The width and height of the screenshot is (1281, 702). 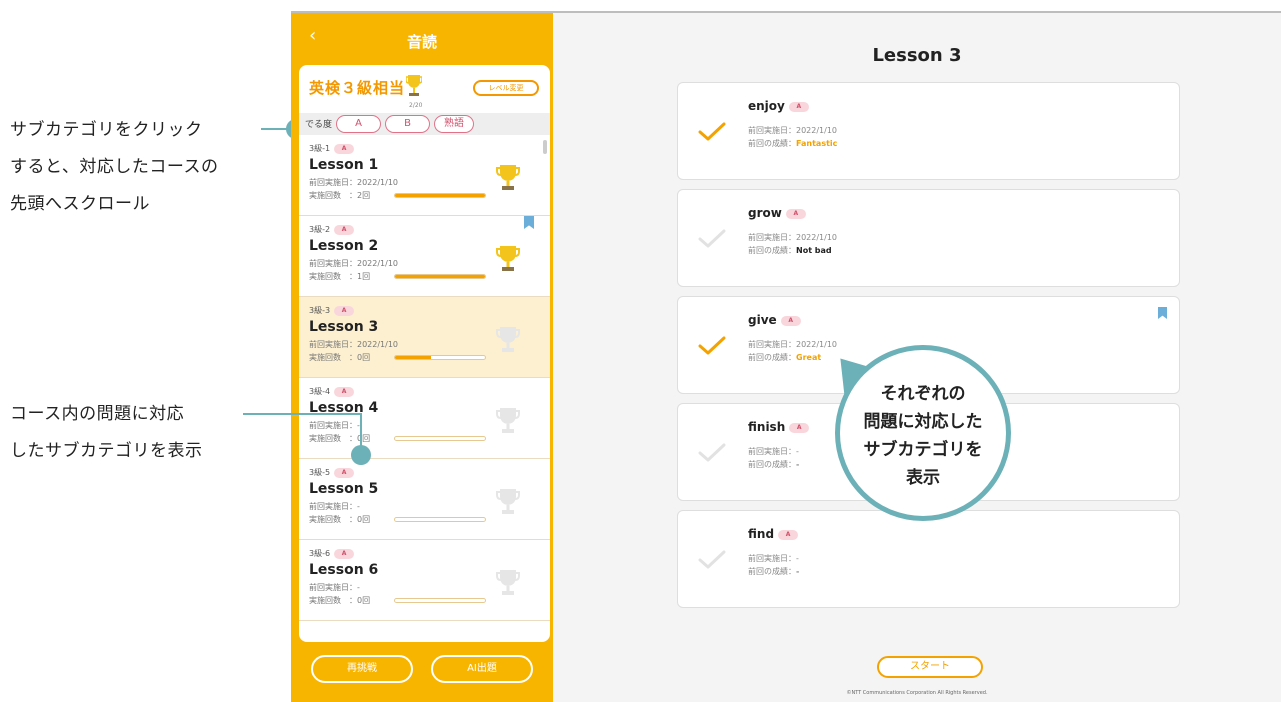 What do you see at coordinates (97, 414) in the screenshot?
I see `annotation-line: コース内の問題に対応` at bounding box center [97, 414].